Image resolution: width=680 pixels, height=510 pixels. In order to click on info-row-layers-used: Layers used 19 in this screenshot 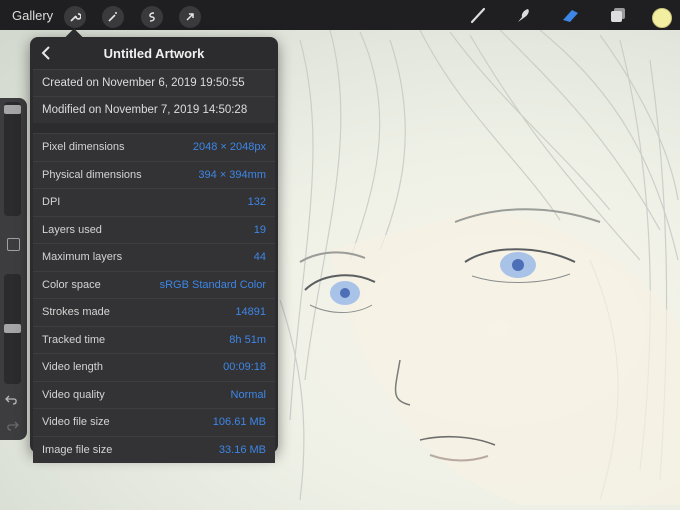, I will do `click(154, 229)`.